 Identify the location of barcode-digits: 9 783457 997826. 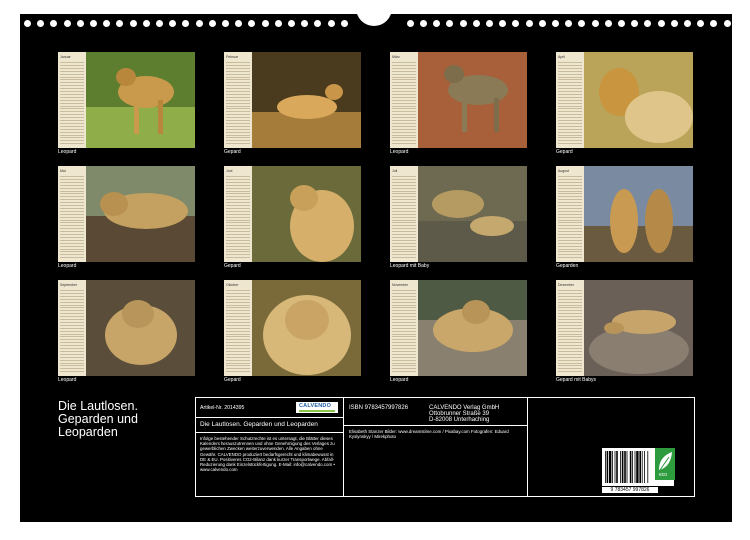
(630, 490).